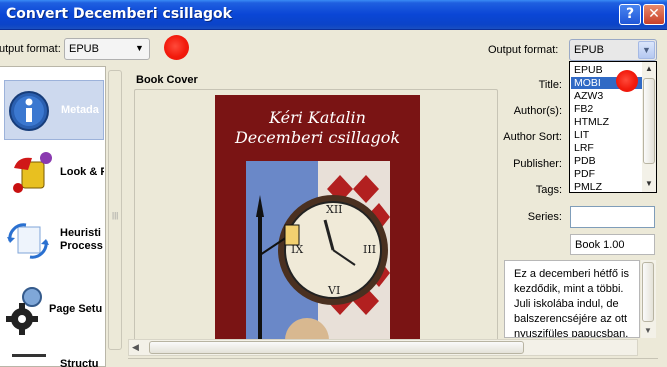  What do you see at coordinates (53, 237) in the screenshot?
I see `sidebar-item-heuristic: Heuristi Process` at bounding box center [53, 237].